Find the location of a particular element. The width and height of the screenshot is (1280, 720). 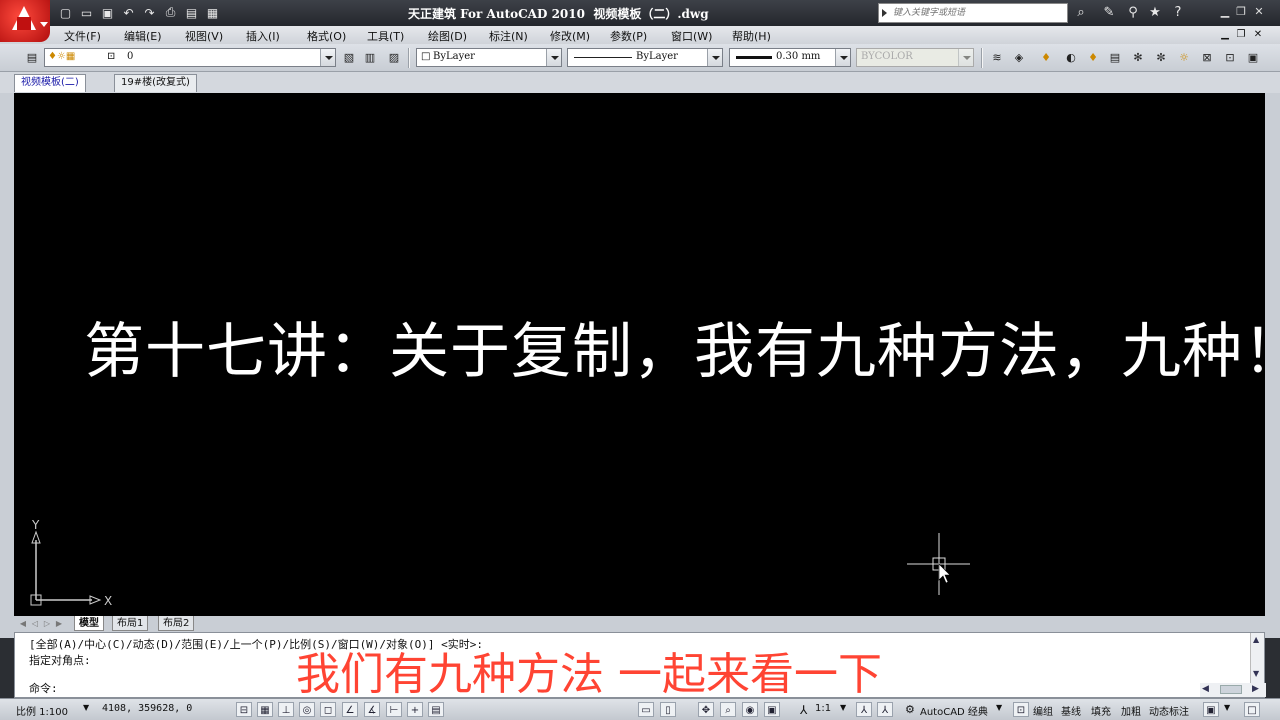

status-button-group: 编组 is located at coordinates (1043, 710).